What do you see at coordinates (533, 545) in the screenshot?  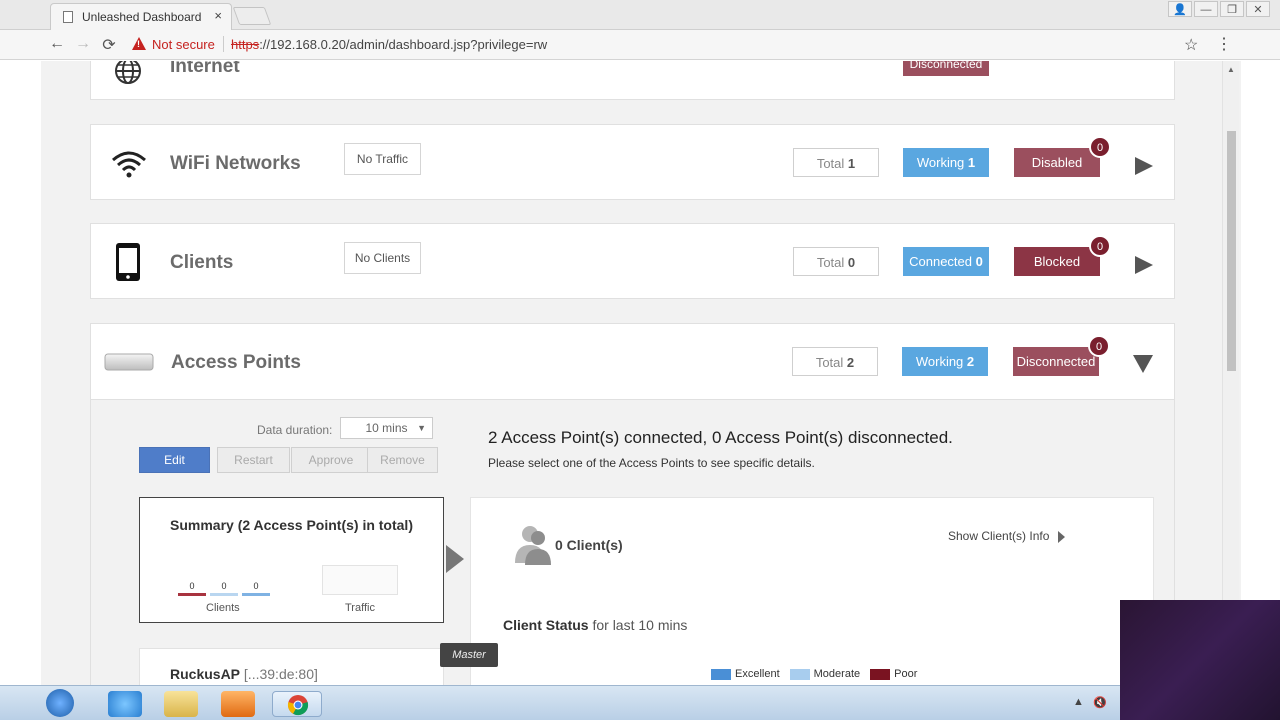 I see `clients-user-icon` at bounding box center [533, 545].